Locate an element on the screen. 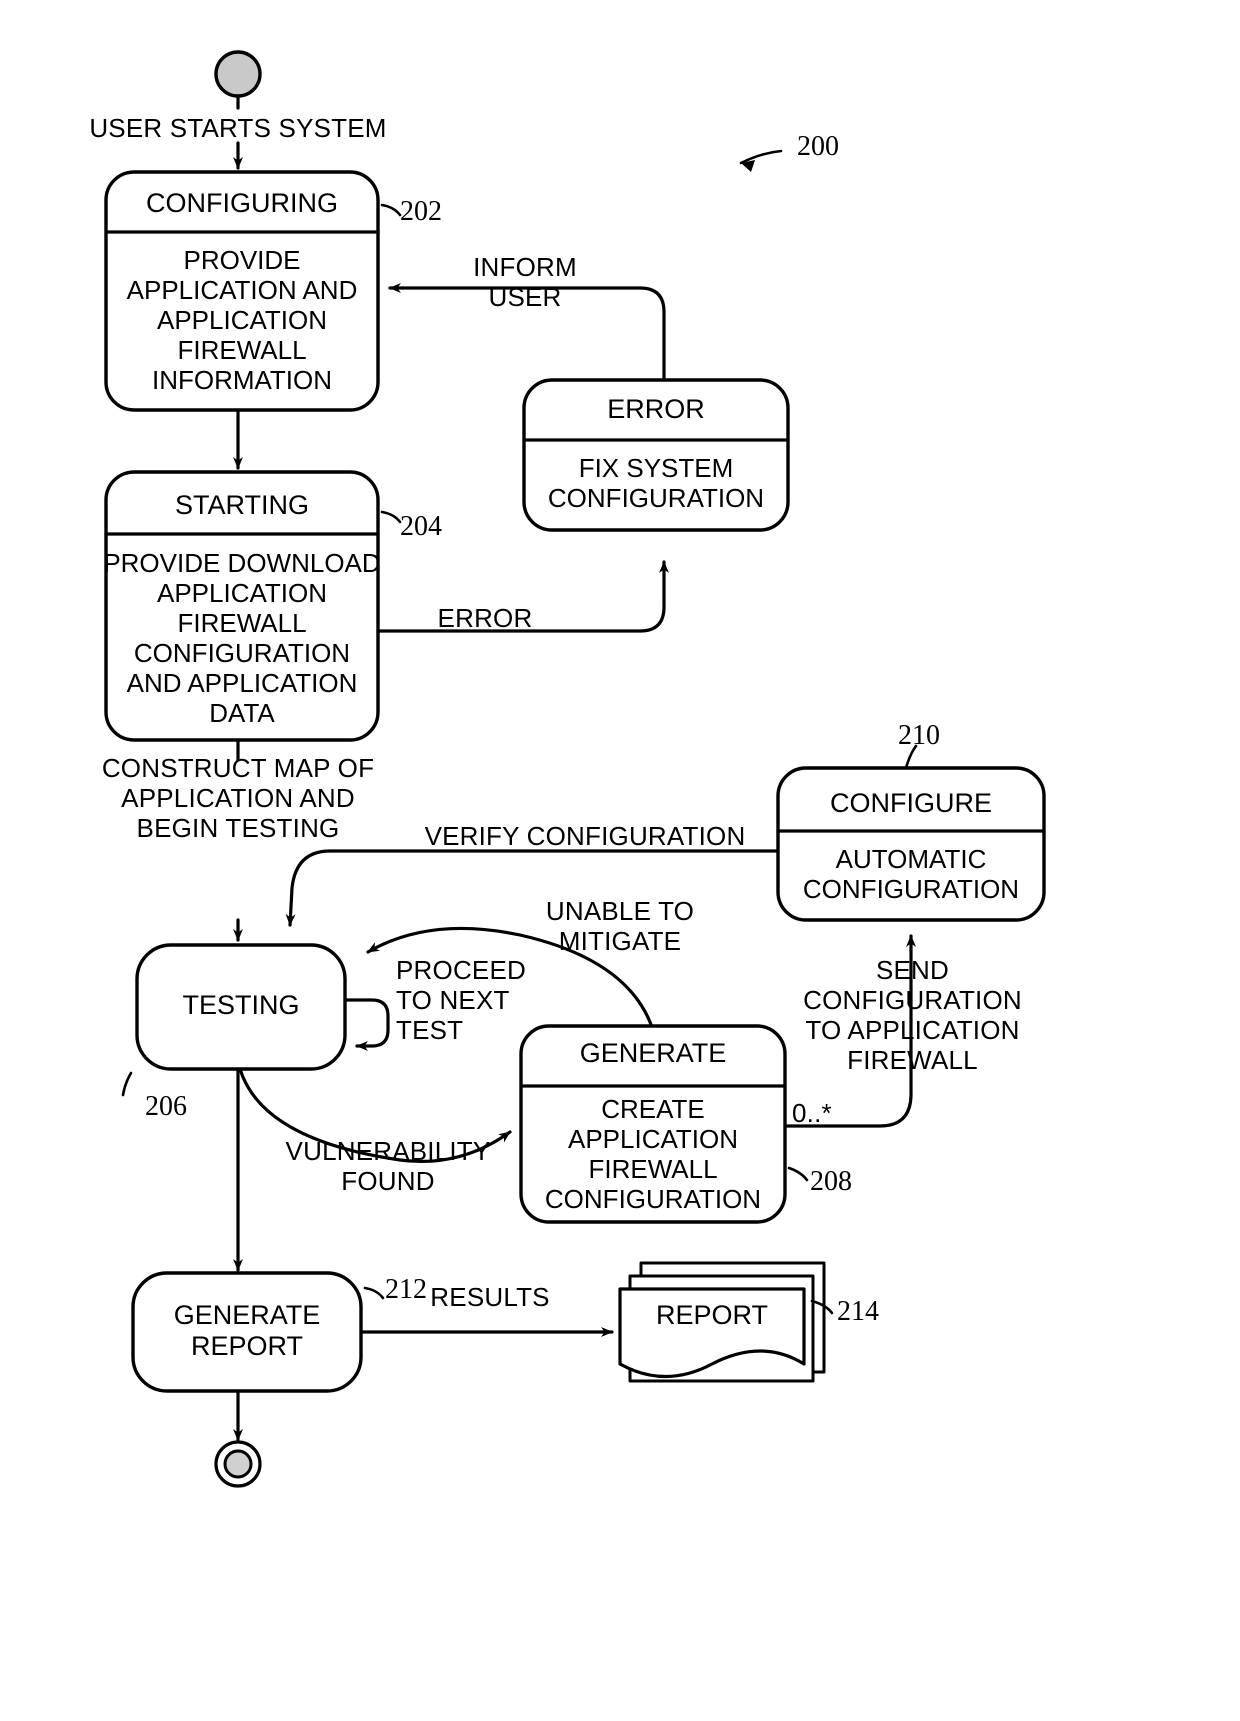 The width and height of the screenshot is (1240, 1721). state-title-configuring: CONFIGURING is located at coordinates (242, 203).